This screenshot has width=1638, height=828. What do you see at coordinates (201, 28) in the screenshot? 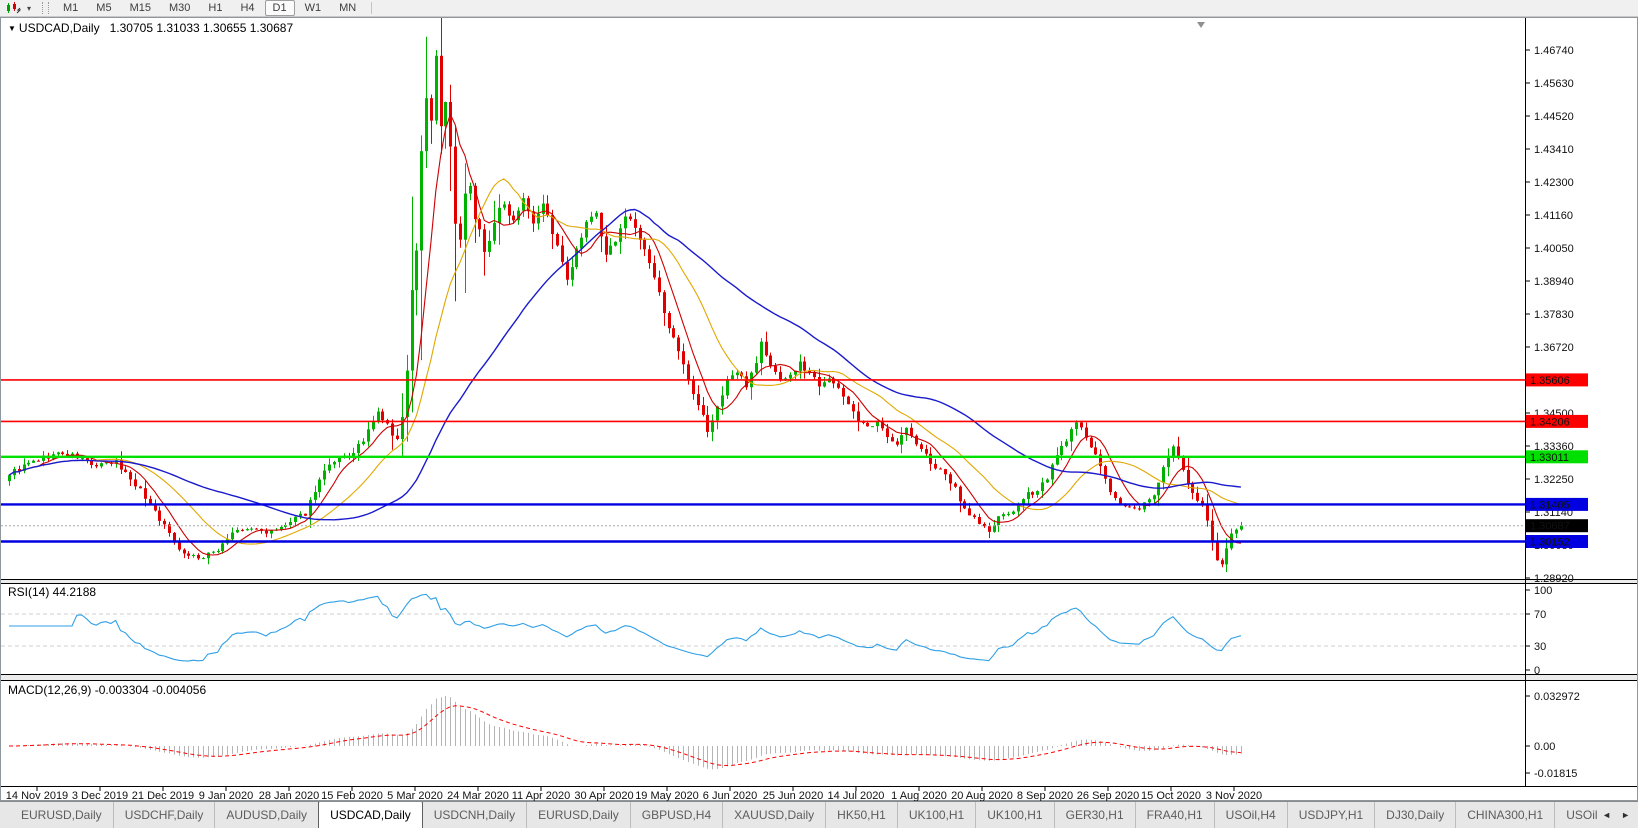
I see `chart-ohlc-values: 1.30705 1.31033 1.30655 1.30687` at bounding box center [201, 28].